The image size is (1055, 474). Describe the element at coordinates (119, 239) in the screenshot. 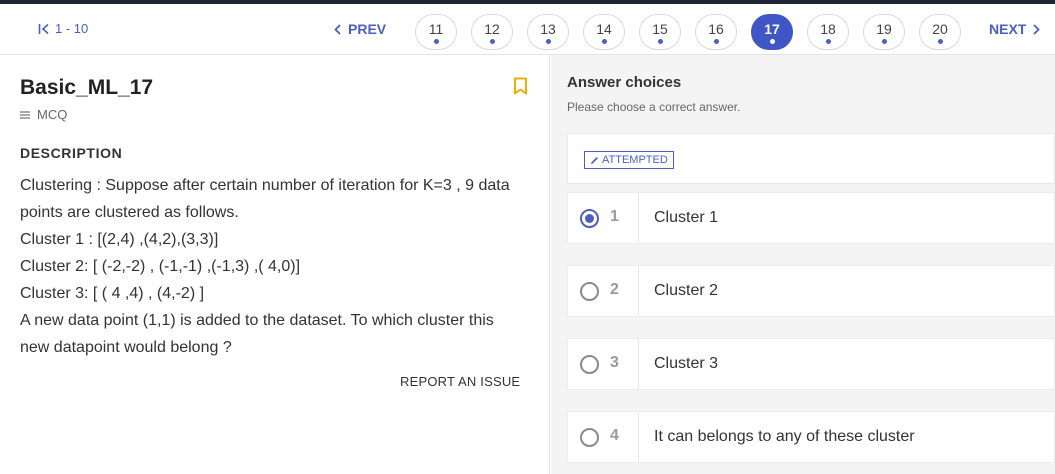

I see `description-line: Cluster 1 : [(2,4) ,(4,2),(3,3)]` at that location.